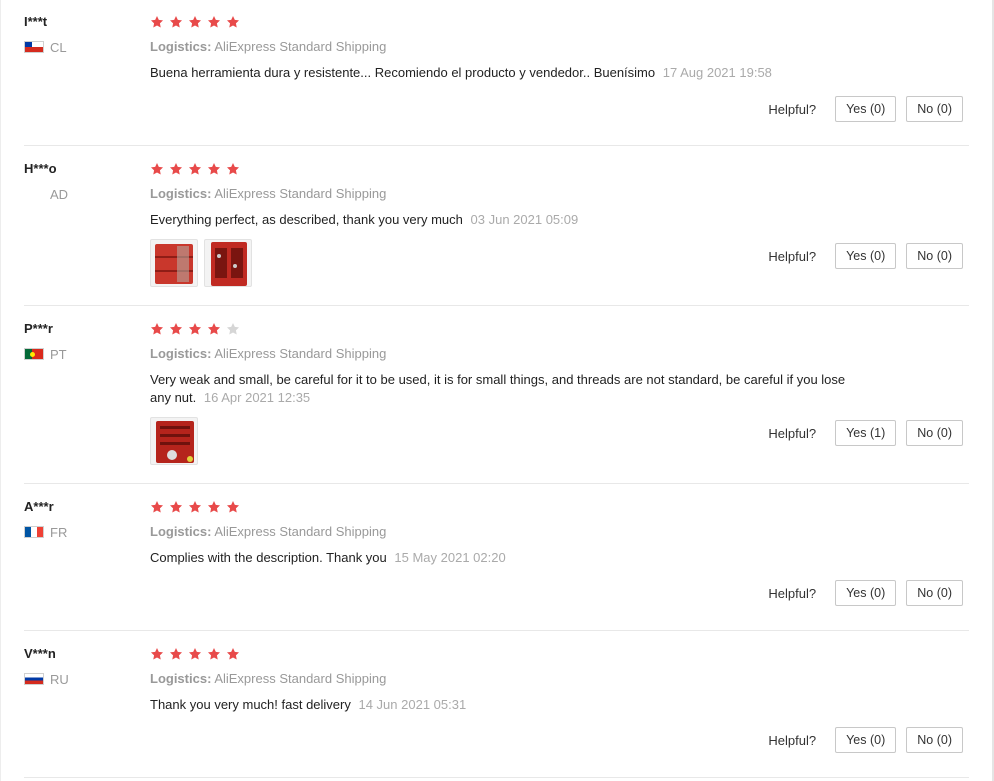  Describe the element at coordinates (34, 194) in the screenshot. I see `blank-flag-icon` at that location.